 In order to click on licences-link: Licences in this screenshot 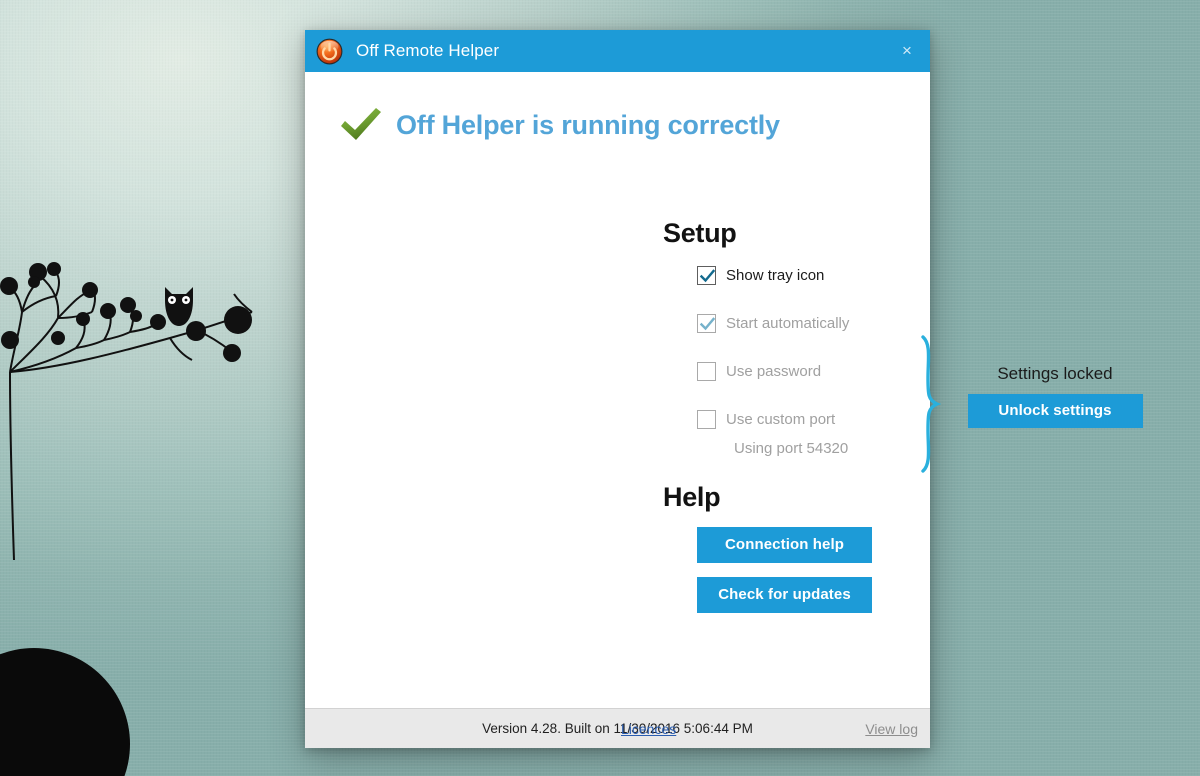, I will do `click(648, 729)`.